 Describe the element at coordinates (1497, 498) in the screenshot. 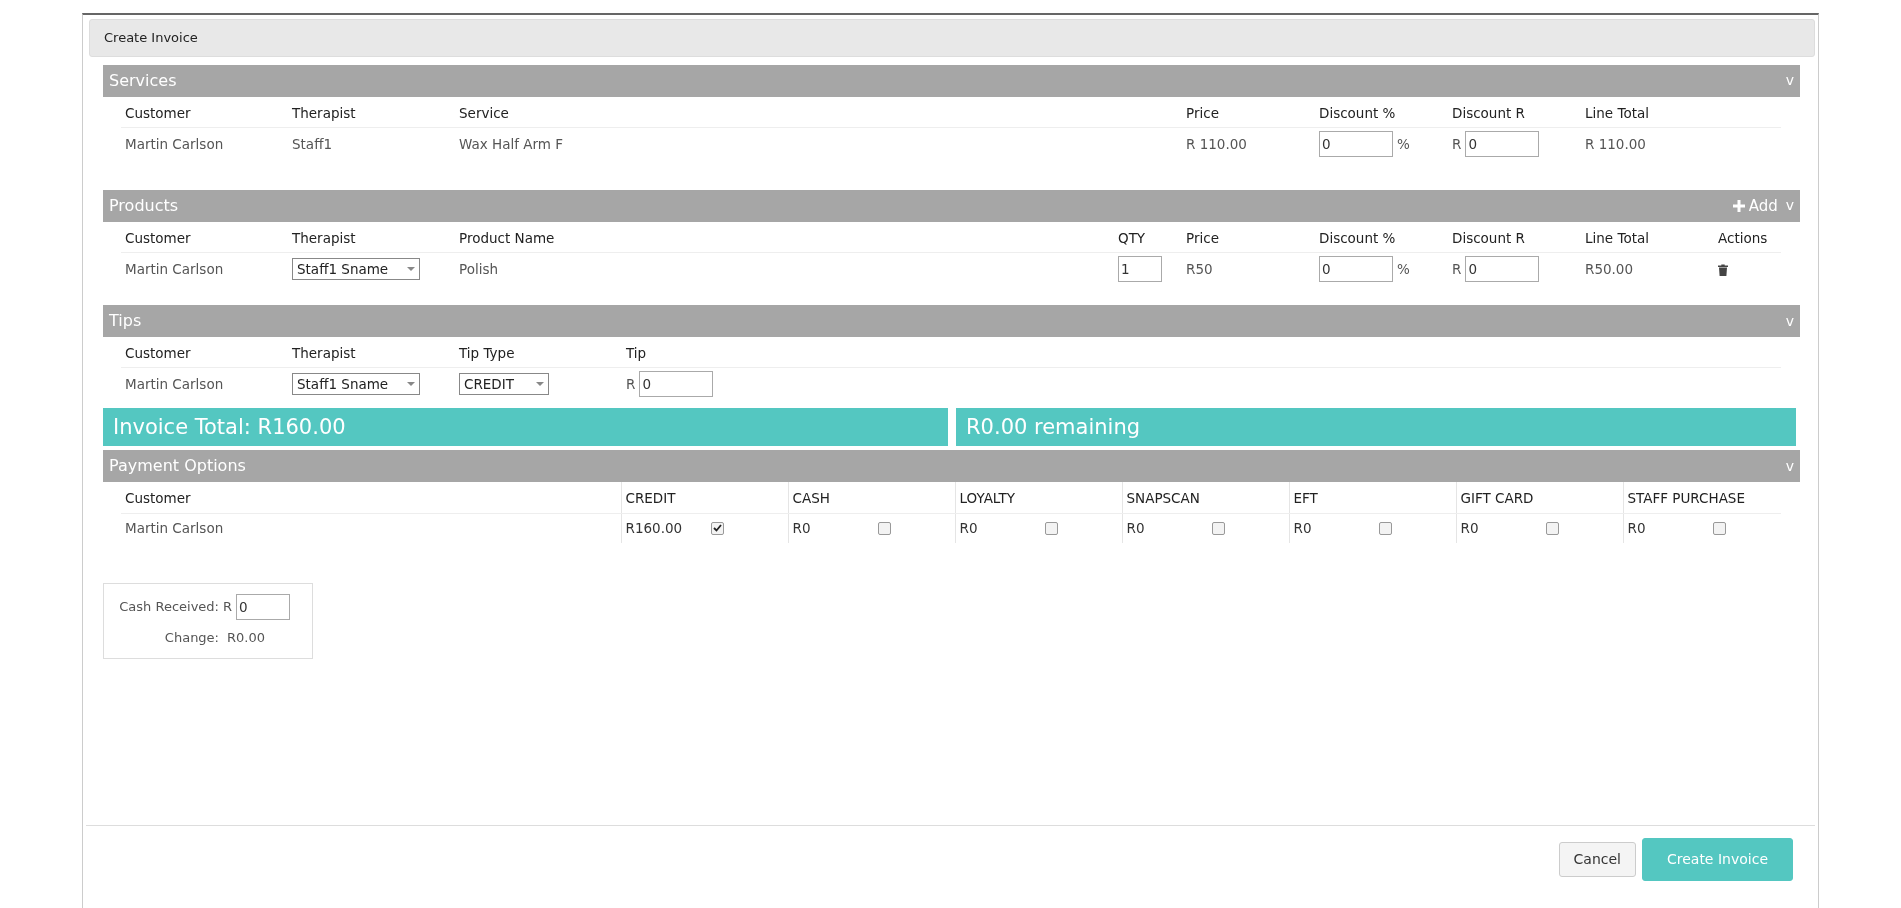

I see `column-header: GIFT CARD` at that location.